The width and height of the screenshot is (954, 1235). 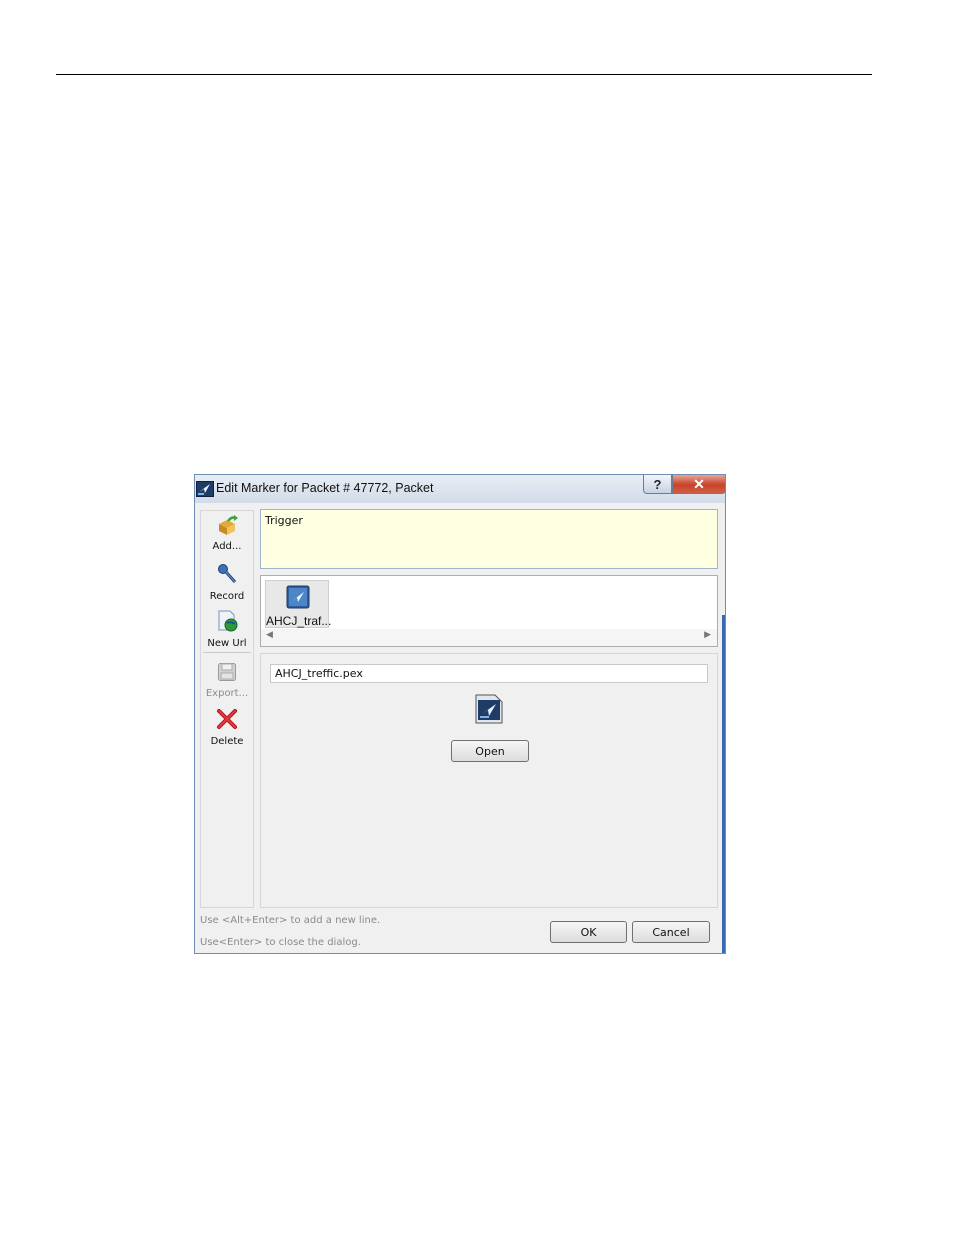 I want to click on record-label: Record, so click(x=227, y=596).